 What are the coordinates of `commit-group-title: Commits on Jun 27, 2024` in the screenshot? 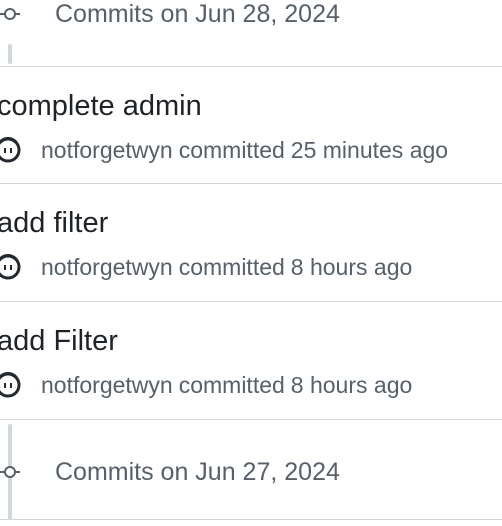 It's located at (197, 472).